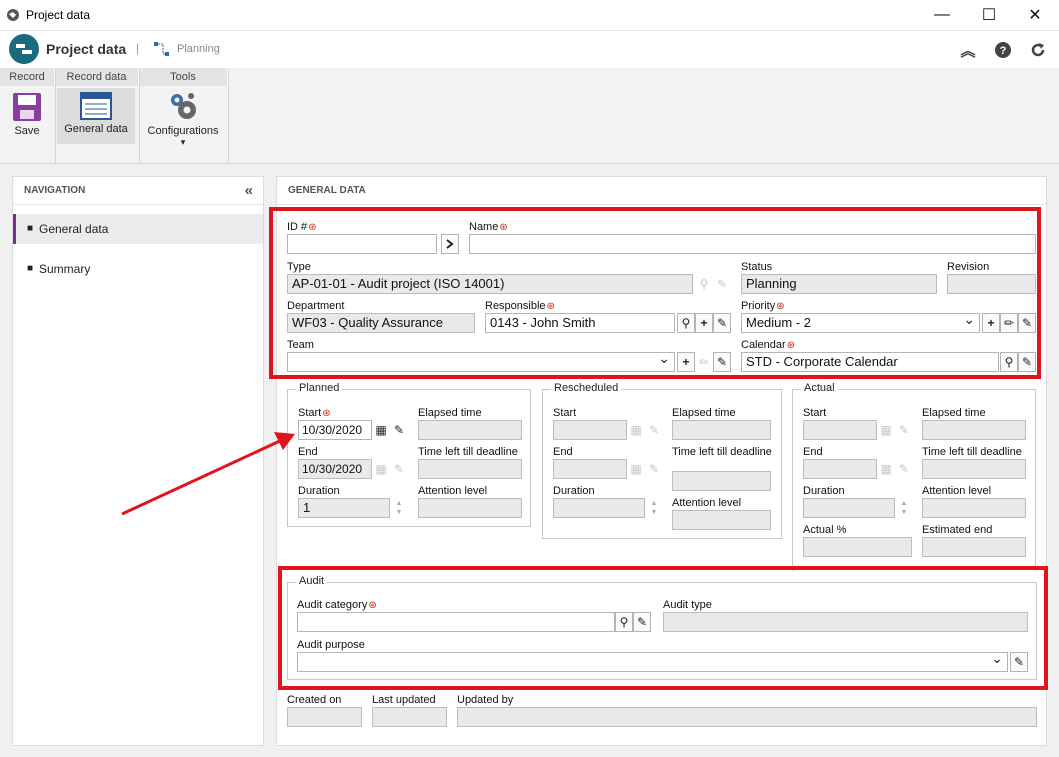 This screenshot has width=1059, height=757. Describe the element at coordinates (324, 717) in the screenshot. I see `created-on-field` at that location.